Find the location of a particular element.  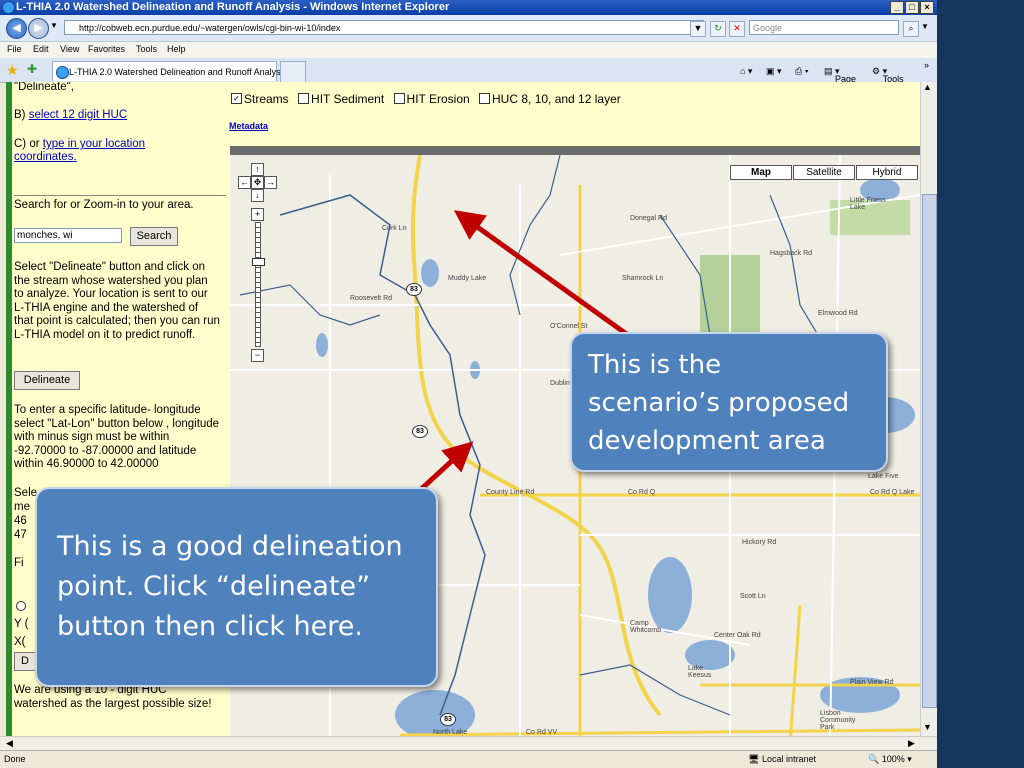

callout-line: scenario’s proposed is located at coordinates (719, 403).